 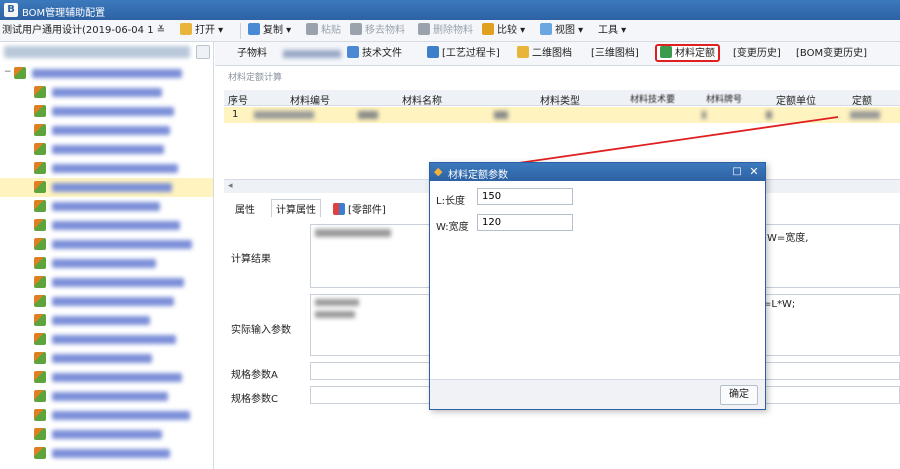 What do you see at coordinates (251, 259) in the screenshot?
I see `calc-result-label: 计算结果` at bounding box center [251, 259].